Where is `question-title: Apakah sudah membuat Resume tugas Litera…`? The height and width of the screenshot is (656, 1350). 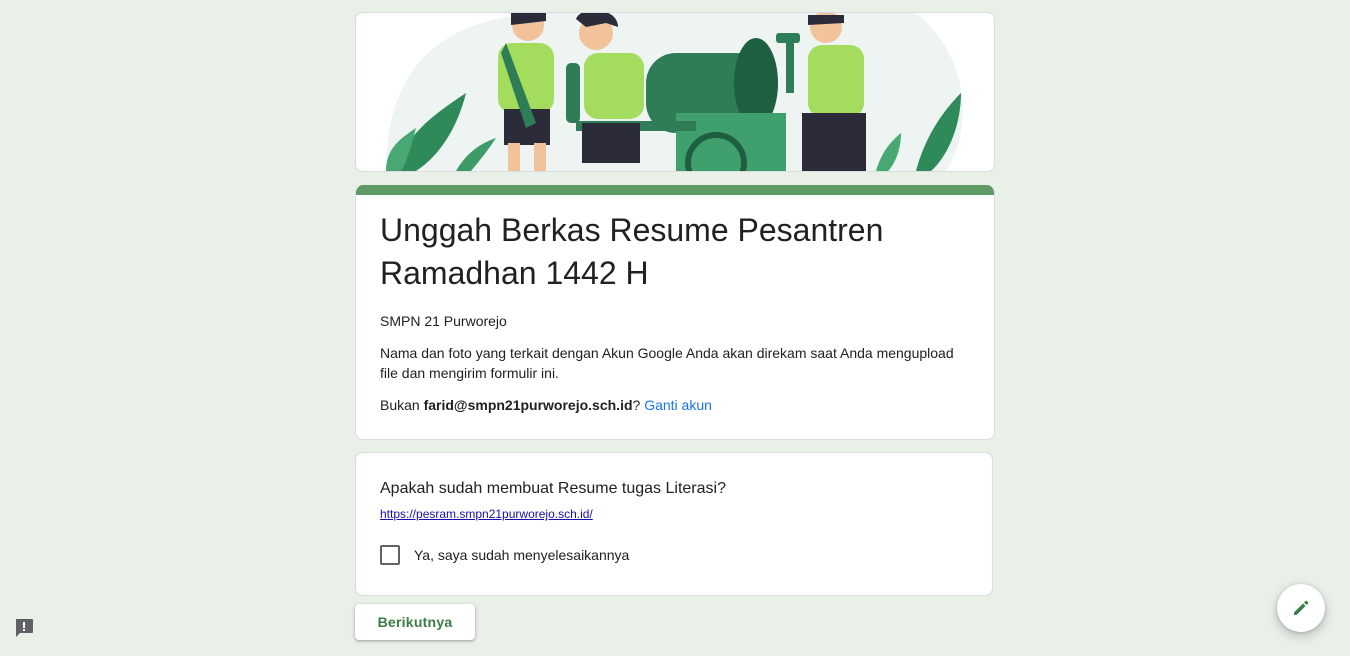
question-title: Apakah sudah membuat Resume tugas Litera… is located at coordinates (553, 488).